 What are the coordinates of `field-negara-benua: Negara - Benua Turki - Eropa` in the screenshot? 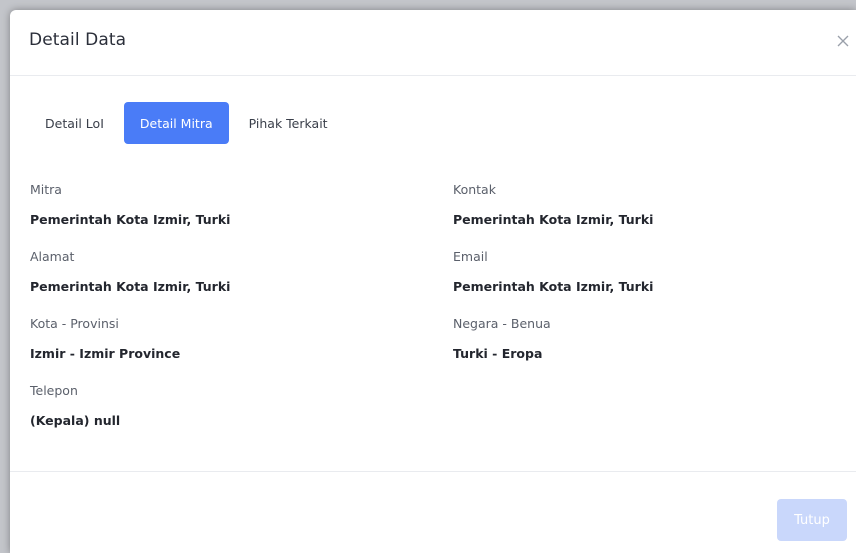 It's located at (633, 339).